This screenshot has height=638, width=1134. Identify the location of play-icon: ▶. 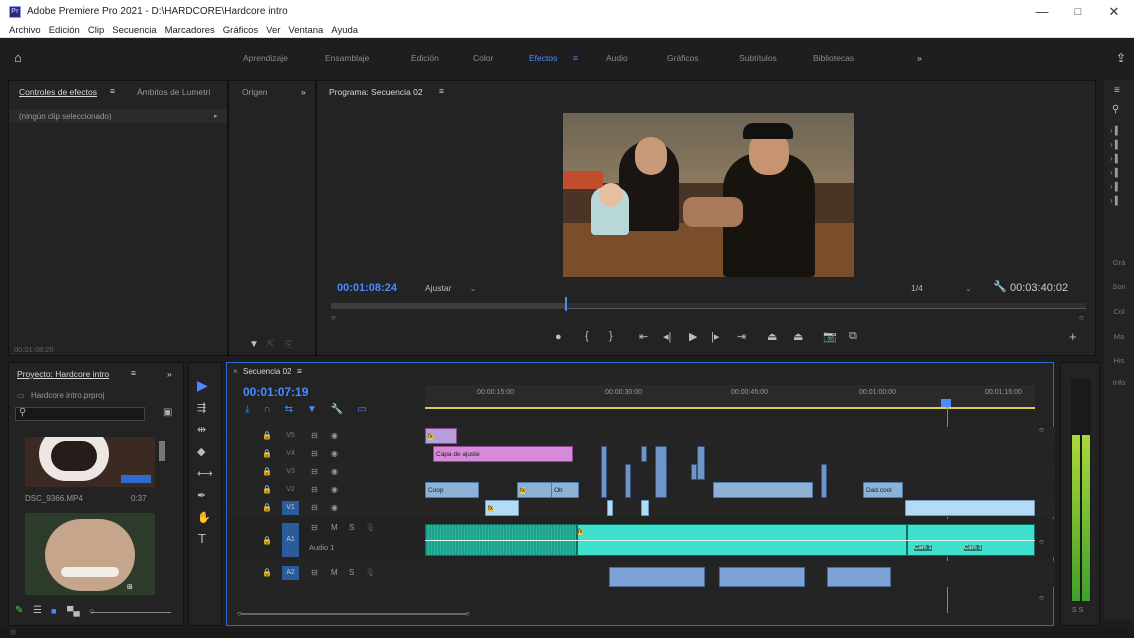
(693, 336).